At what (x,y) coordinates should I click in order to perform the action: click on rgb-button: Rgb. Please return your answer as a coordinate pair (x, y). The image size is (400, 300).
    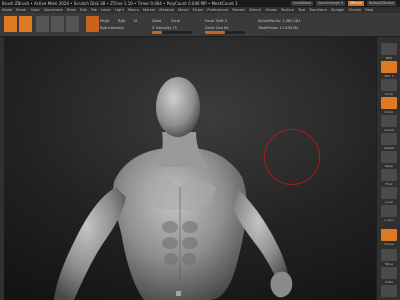
    Looking at the image, I should click on (121, 21).